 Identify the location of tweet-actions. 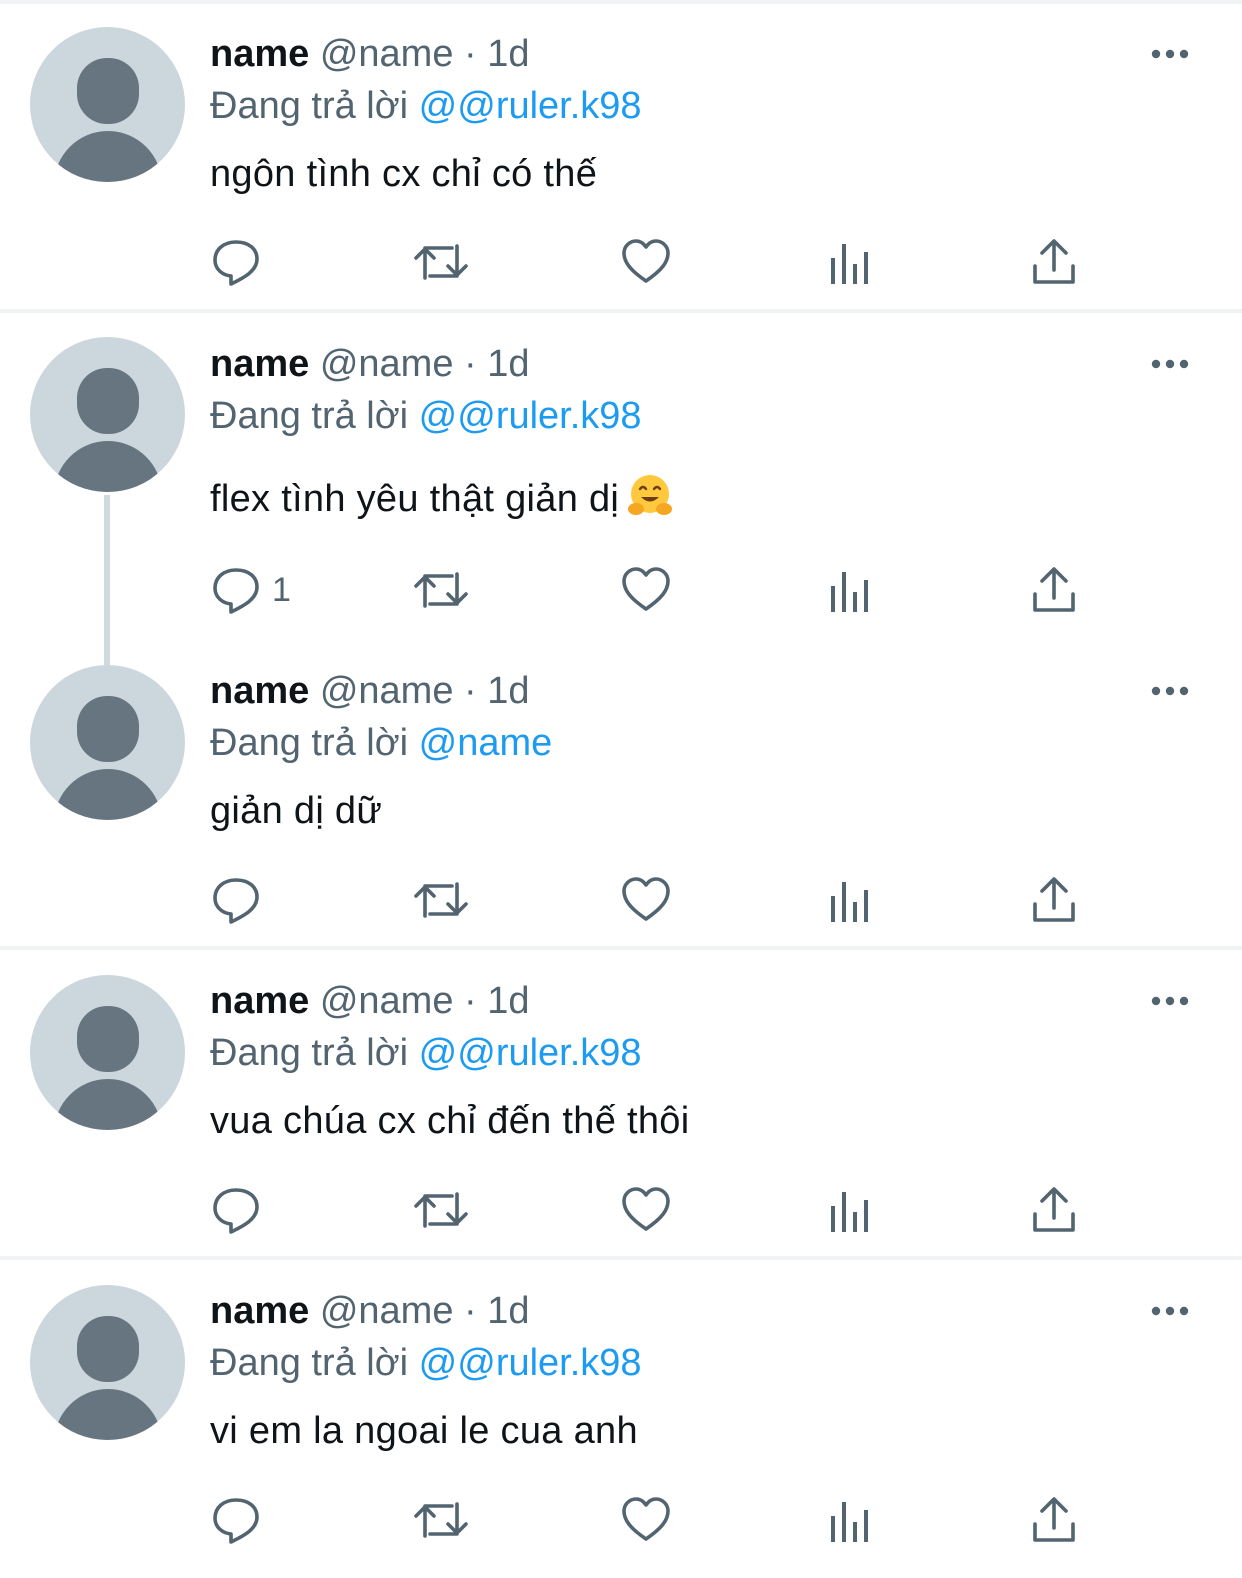
(621, 1520).